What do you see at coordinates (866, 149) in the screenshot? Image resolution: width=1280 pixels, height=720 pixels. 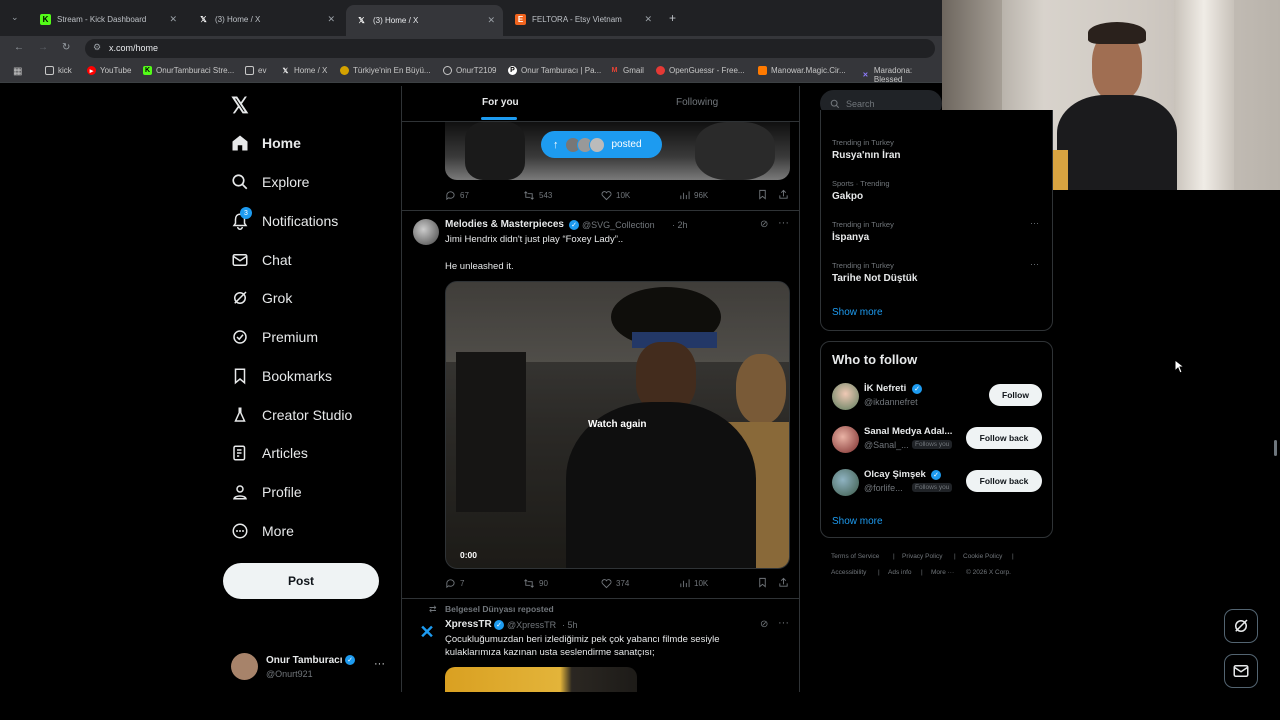 I see `trend-item: Trending in Turkey Rusya'nın İran` at bounding box center [866, 149].